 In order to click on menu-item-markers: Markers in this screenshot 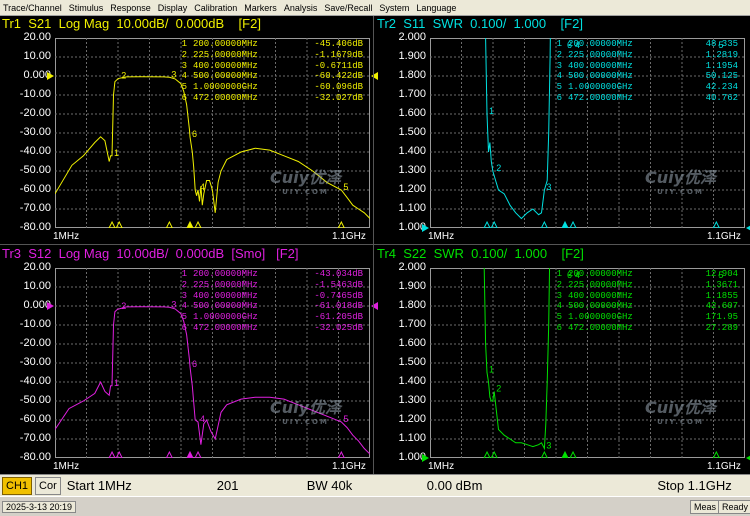, I will do `click(261, 8)`.